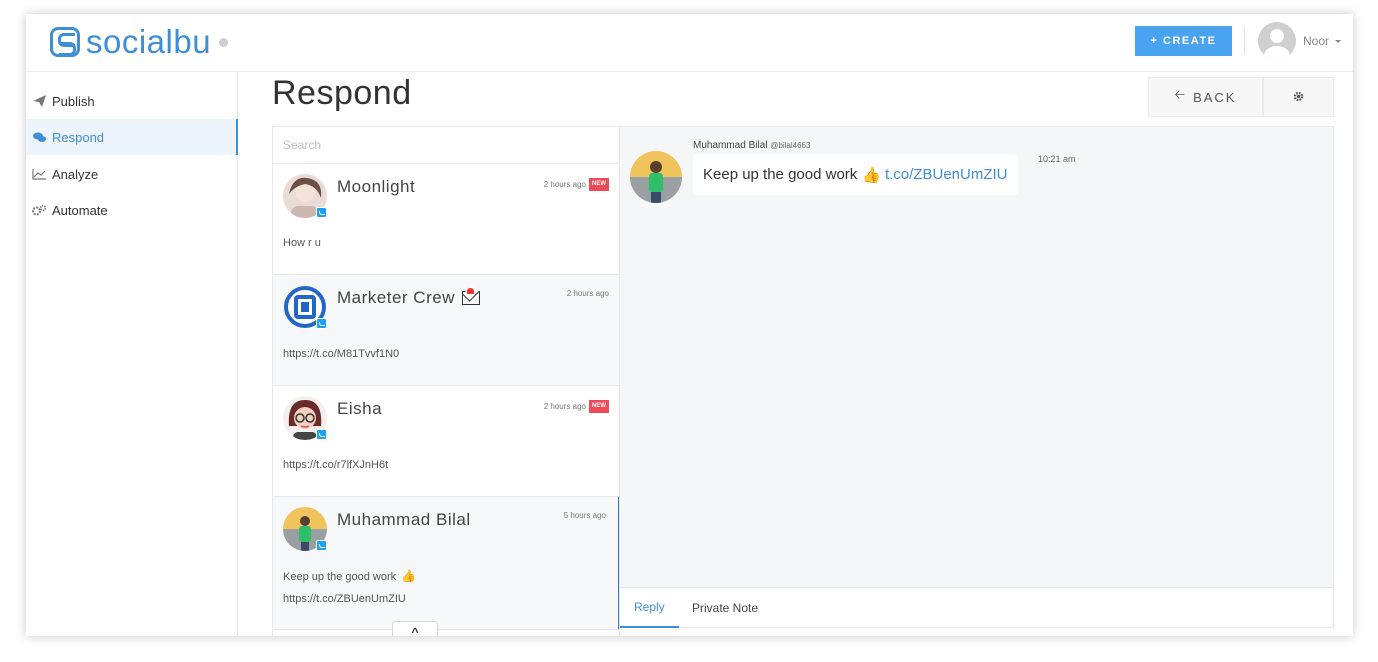 This screenshot has width=1378, height=662. I want to click on conversation-preview: How r u, so click(302, 243).